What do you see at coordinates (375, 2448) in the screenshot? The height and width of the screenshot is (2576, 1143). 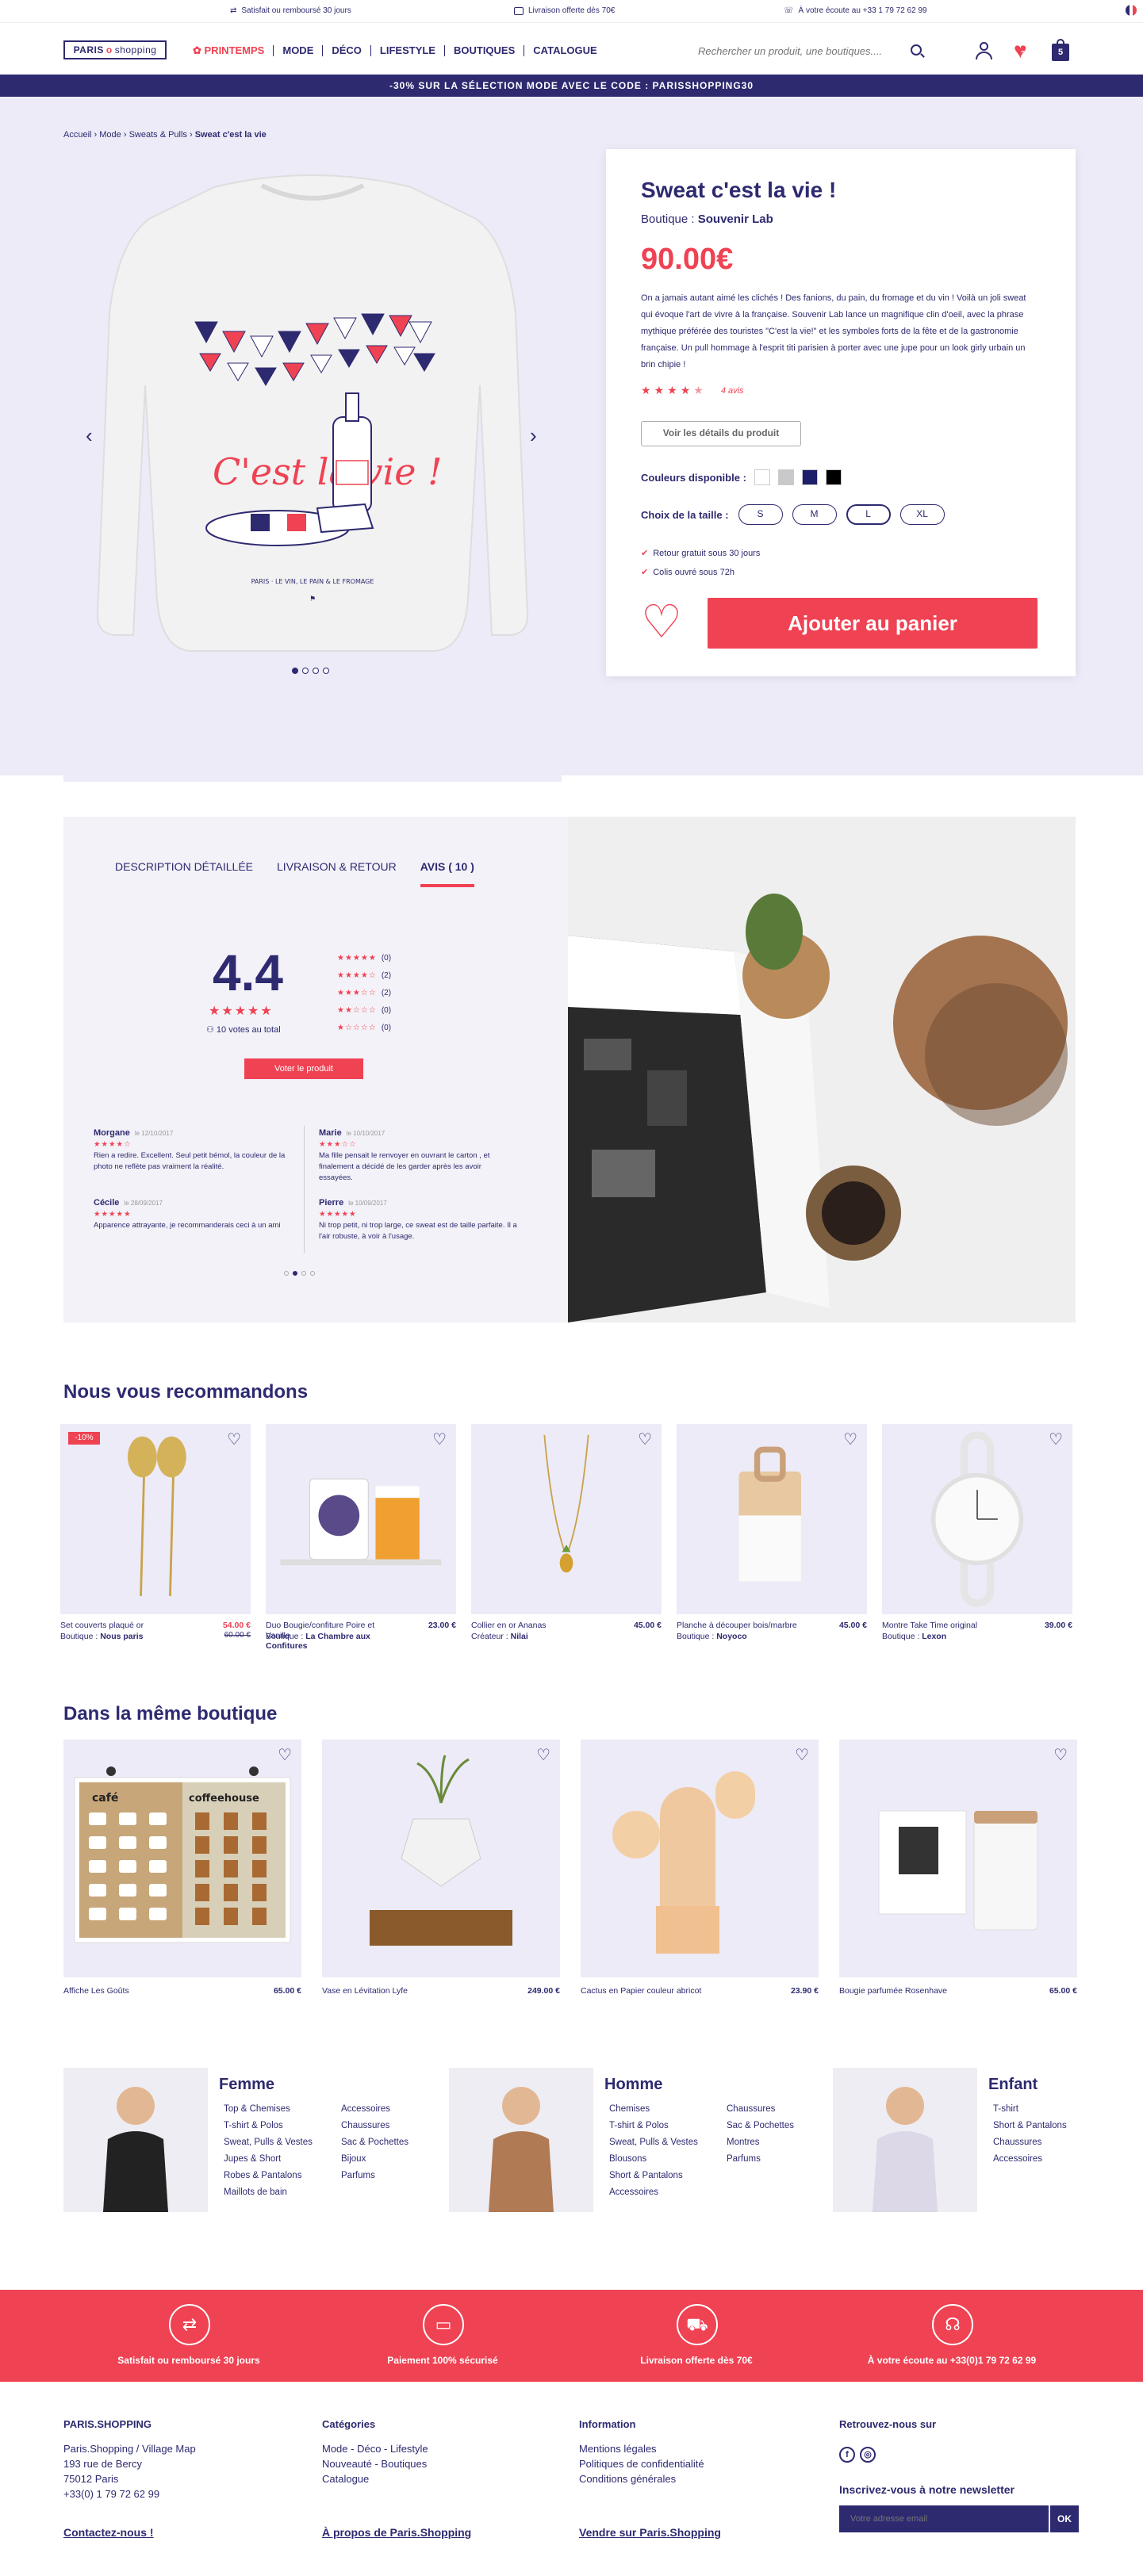 I see `footer-link: Mode - Déco - Lifestyle` at bounding box center [375, 2448].